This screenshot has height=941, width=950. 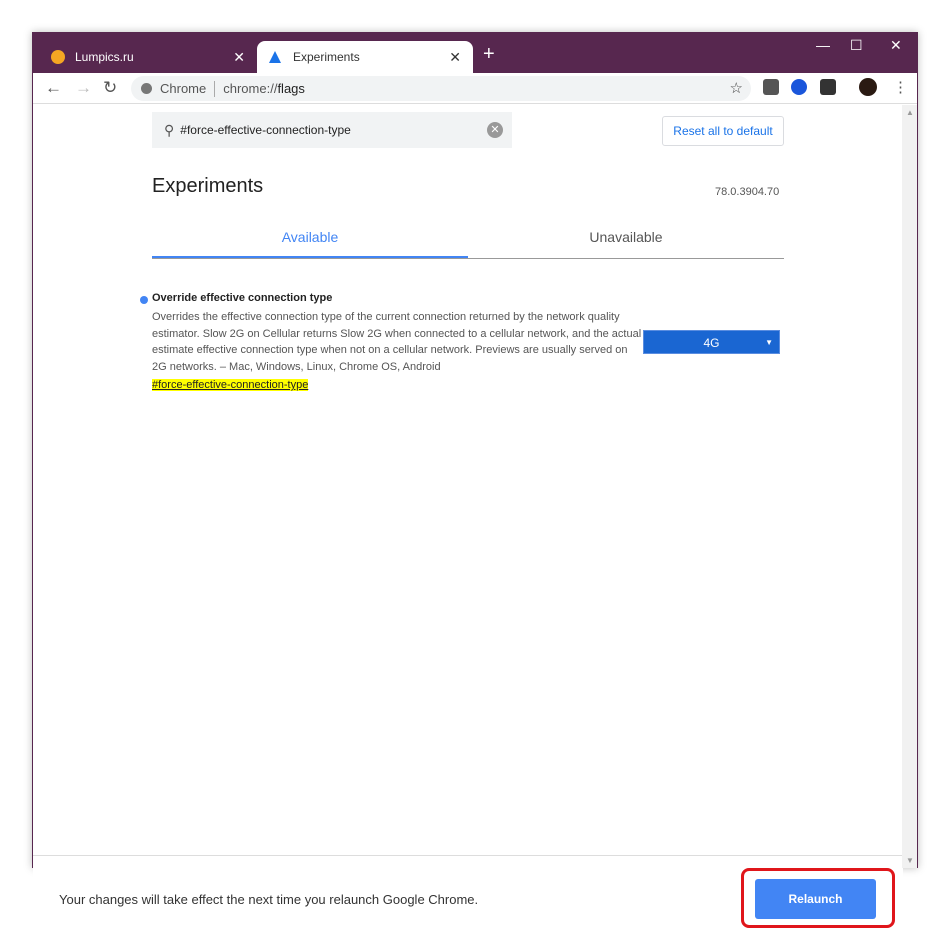 What do you see at coordinates (250, 88) in the screenshot?
I see `url-prefix: chrome://` at bounding box center [250, 88].